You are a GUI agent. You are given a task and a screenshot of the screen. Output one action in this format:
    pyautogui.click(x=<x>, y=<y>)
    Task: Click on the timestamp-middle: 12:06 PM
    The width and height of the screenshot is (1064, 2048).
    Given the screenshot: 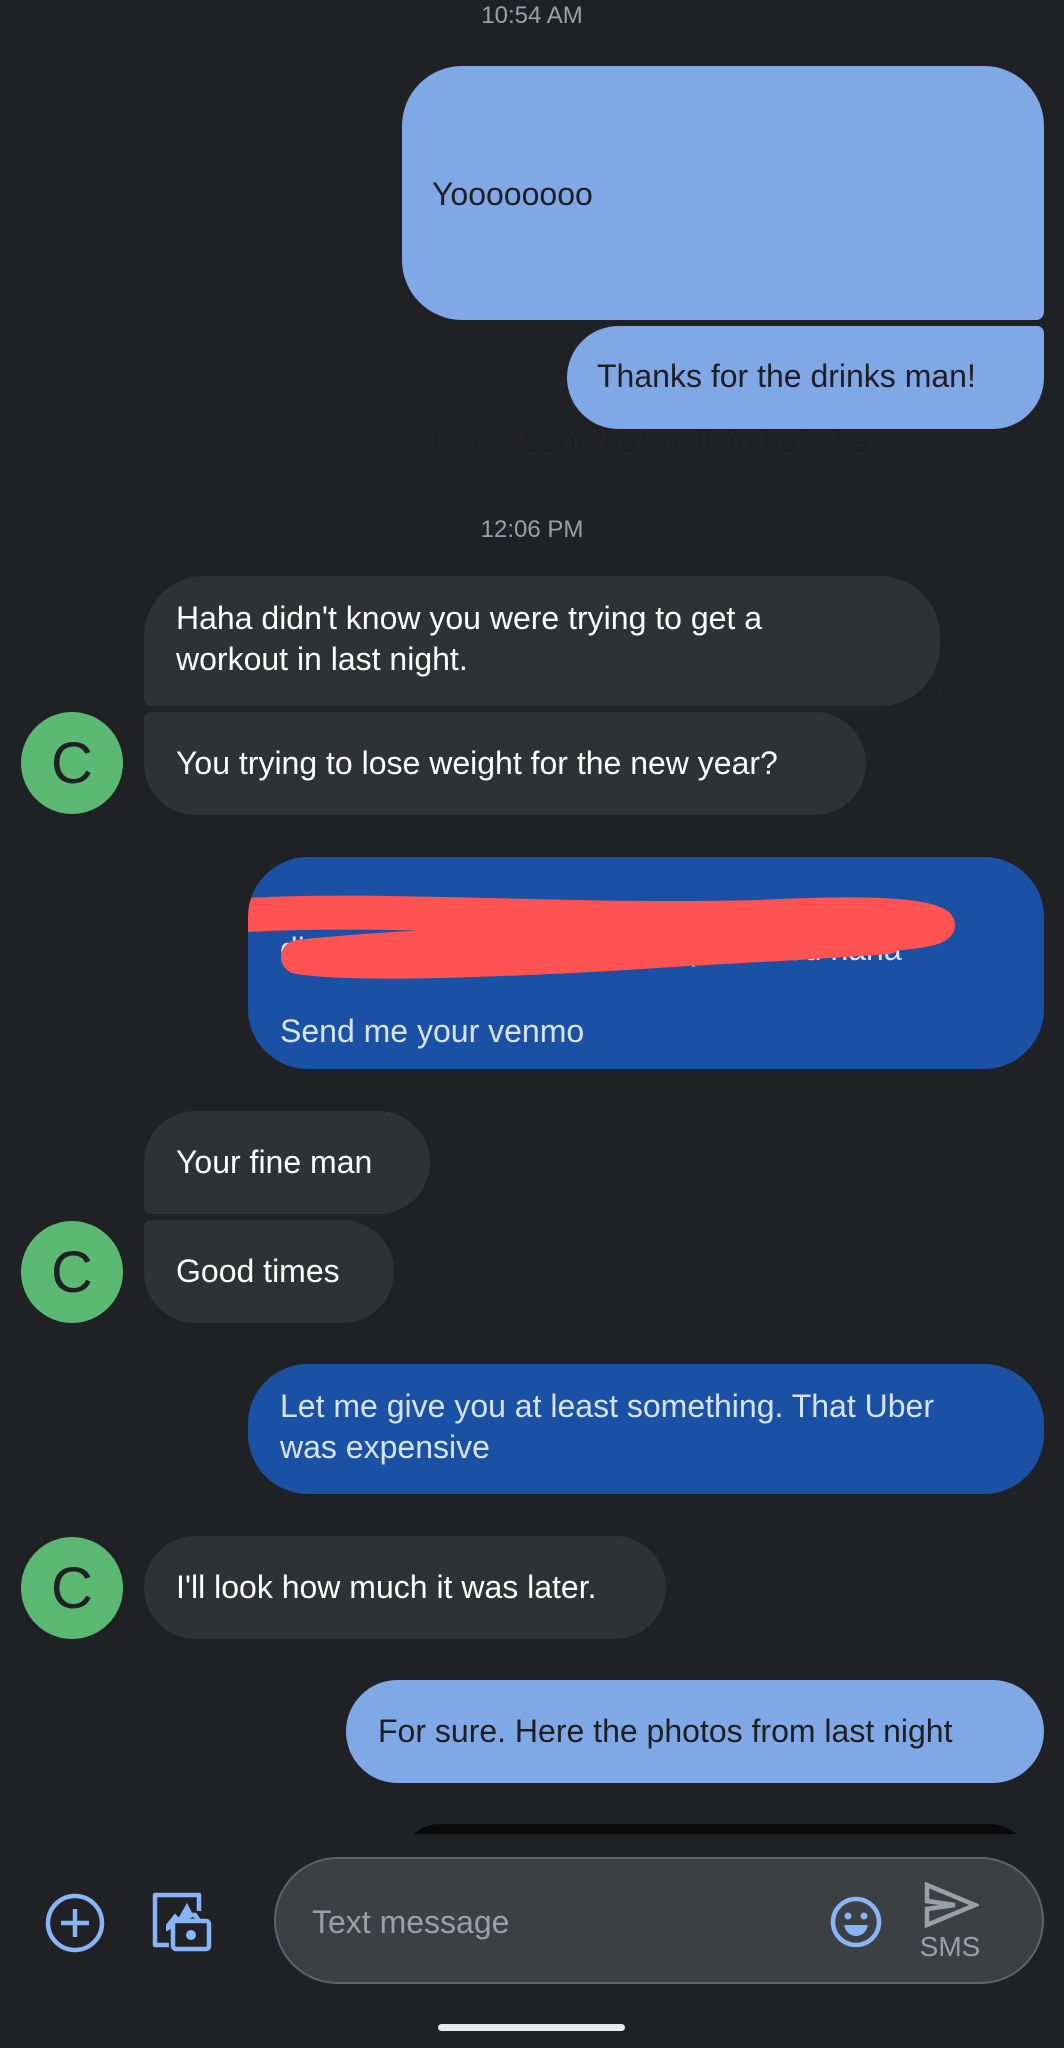 What is the action you would take?
    pyautogui.click(x=532, y=529)
    